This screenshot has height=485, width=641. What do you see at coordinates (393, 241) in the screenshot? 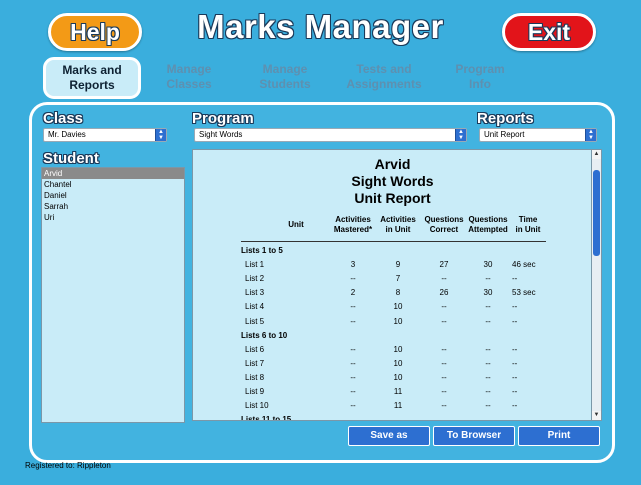
I see `header-divider` at bounding box center [393, 241].